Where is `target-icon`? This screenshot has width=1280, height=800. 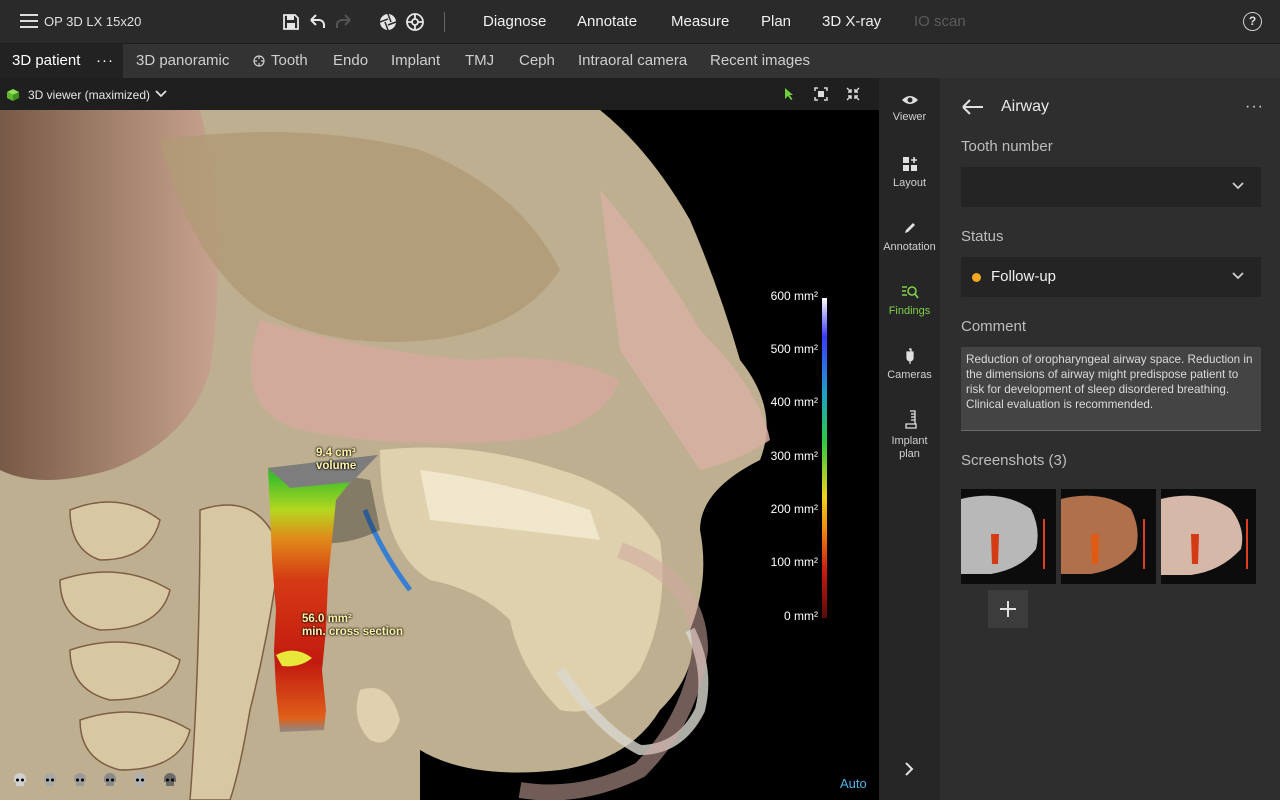
target-icon is located at coordinates (415, 22).